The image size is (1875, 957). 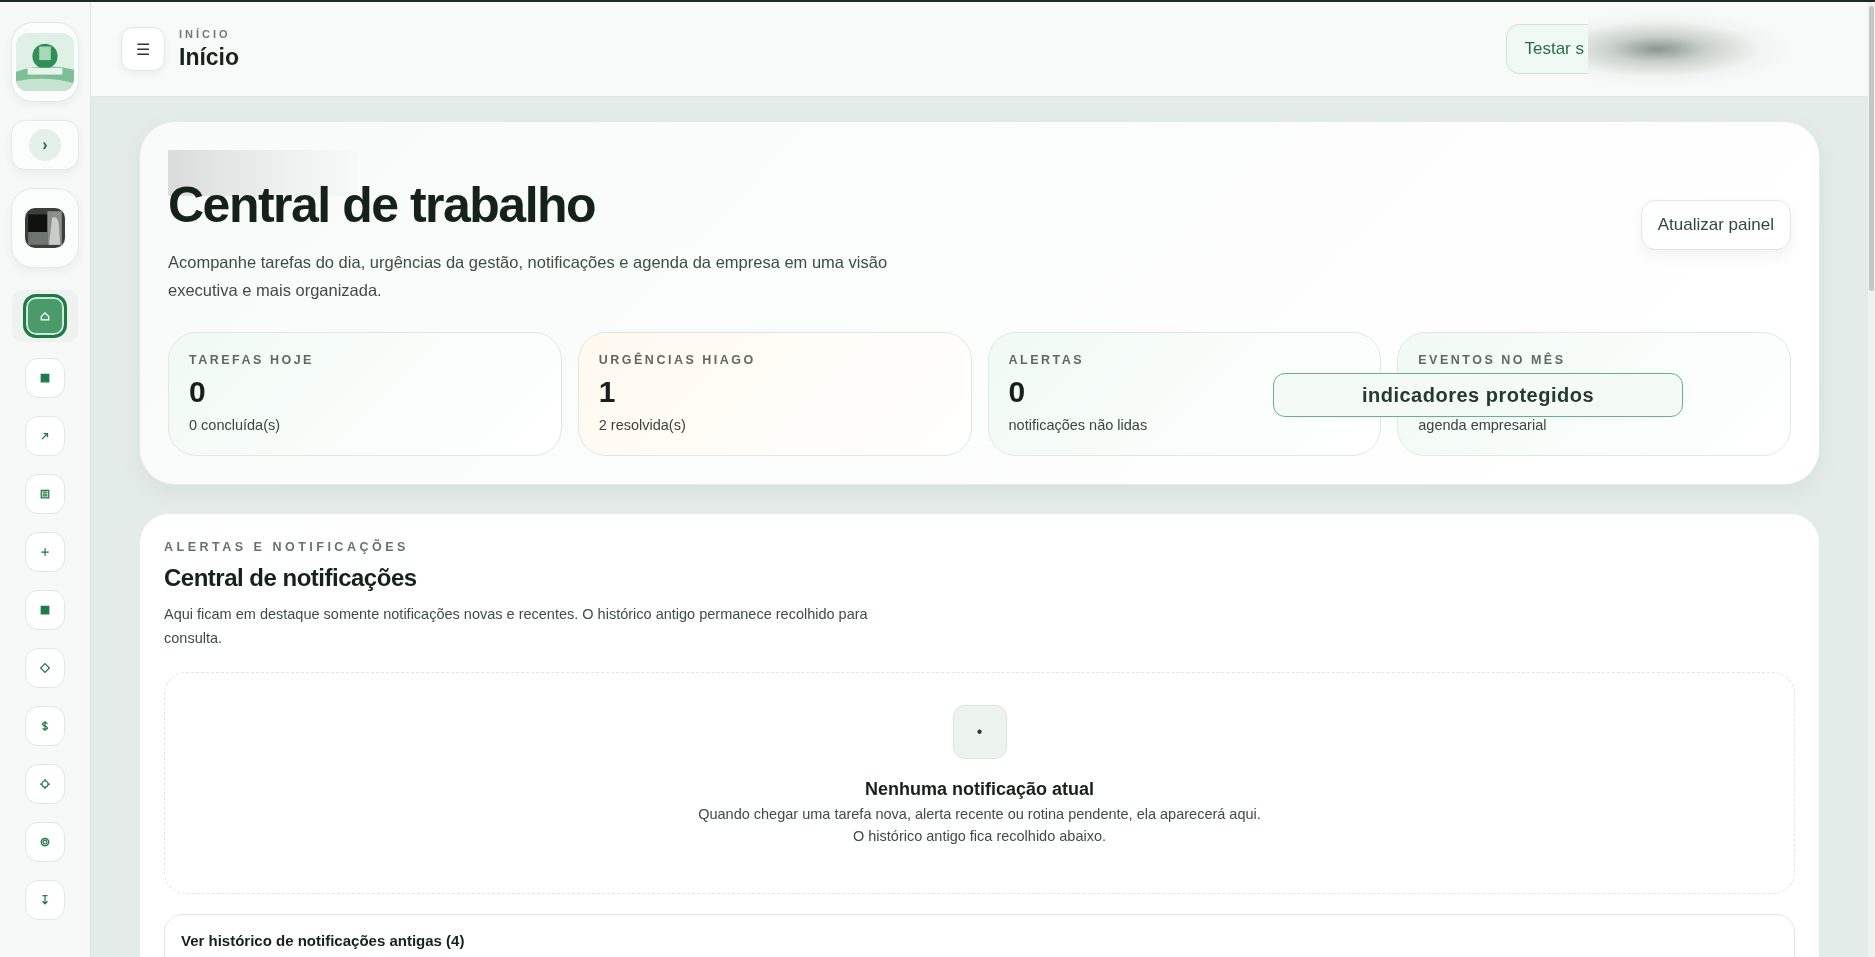 I want to click on download-icon, so click(x=45, y=900).